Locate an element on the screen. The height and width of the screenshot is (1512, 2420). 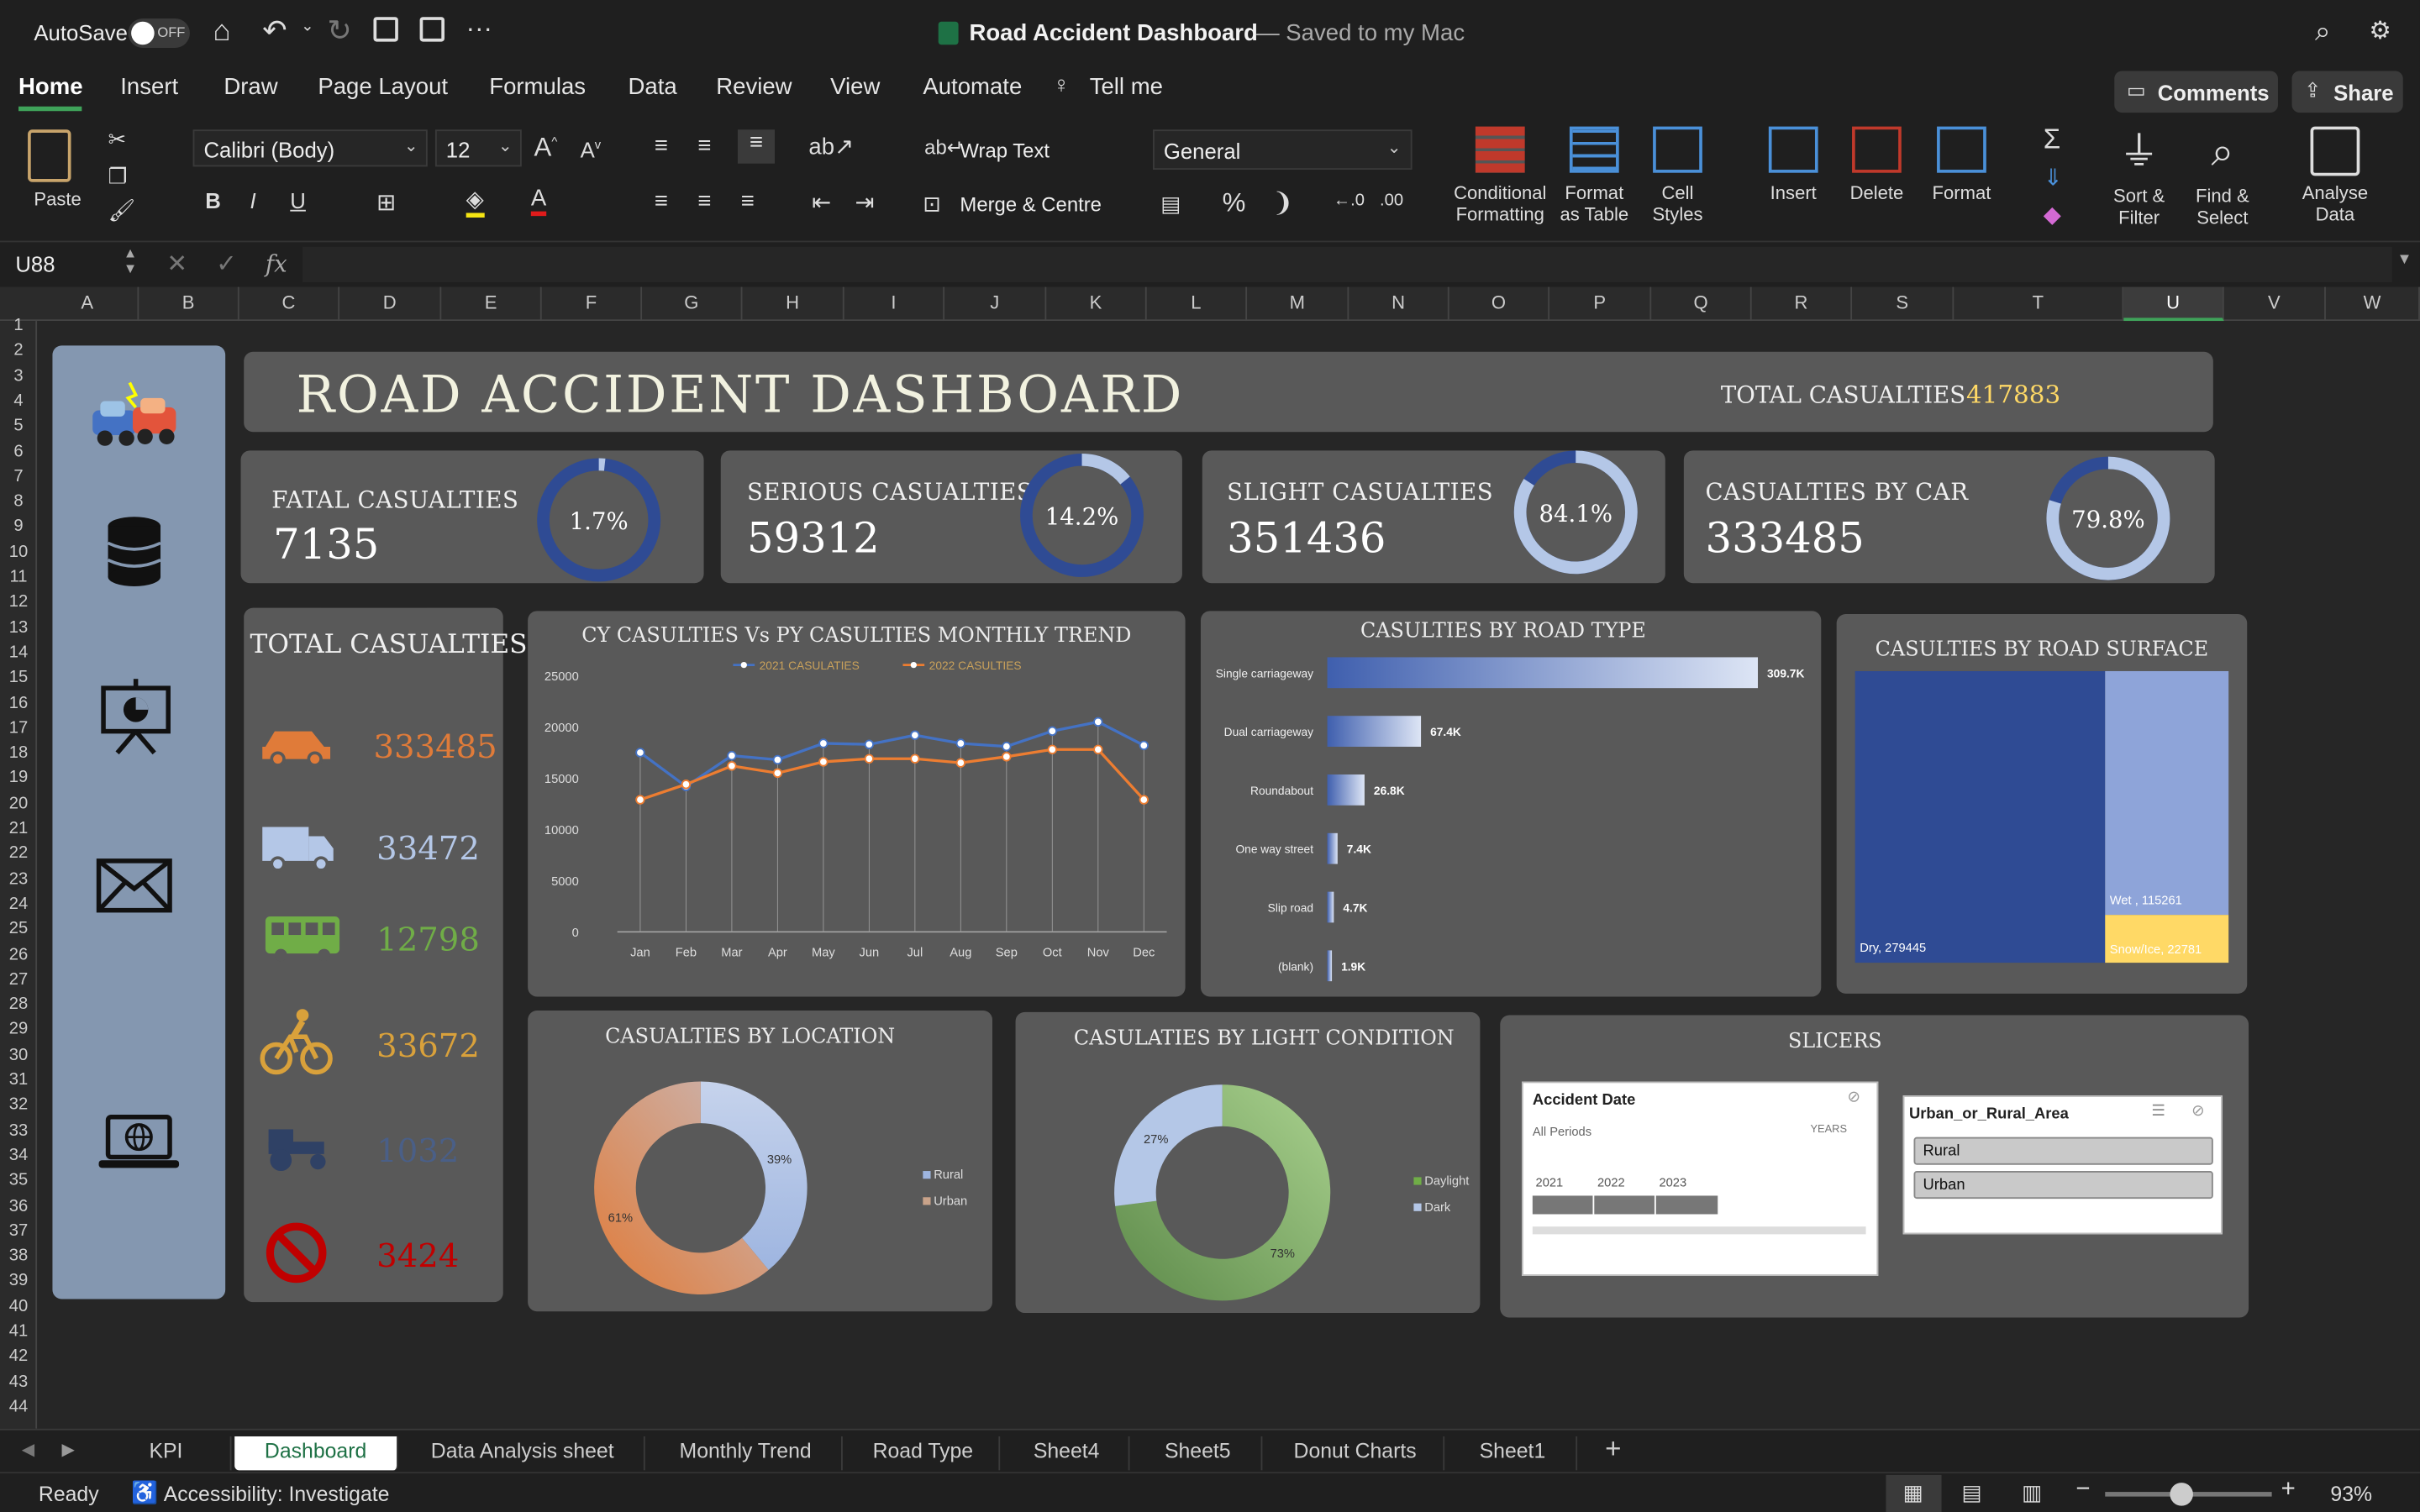
column-header-i: I is located at coordinates (895, 304).